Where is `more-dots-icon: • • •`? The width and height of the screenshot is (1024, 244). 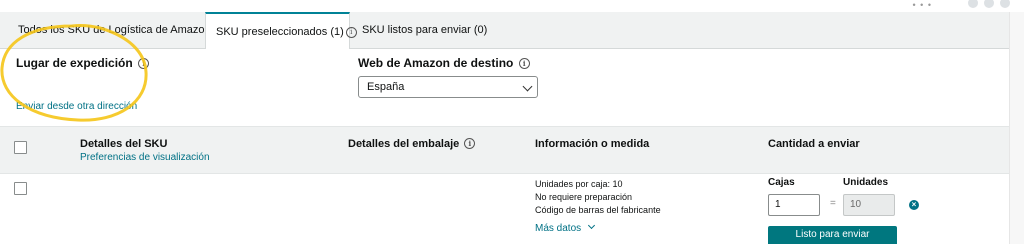 more-dots-icon: • • • is located at coordinates (922, 5).